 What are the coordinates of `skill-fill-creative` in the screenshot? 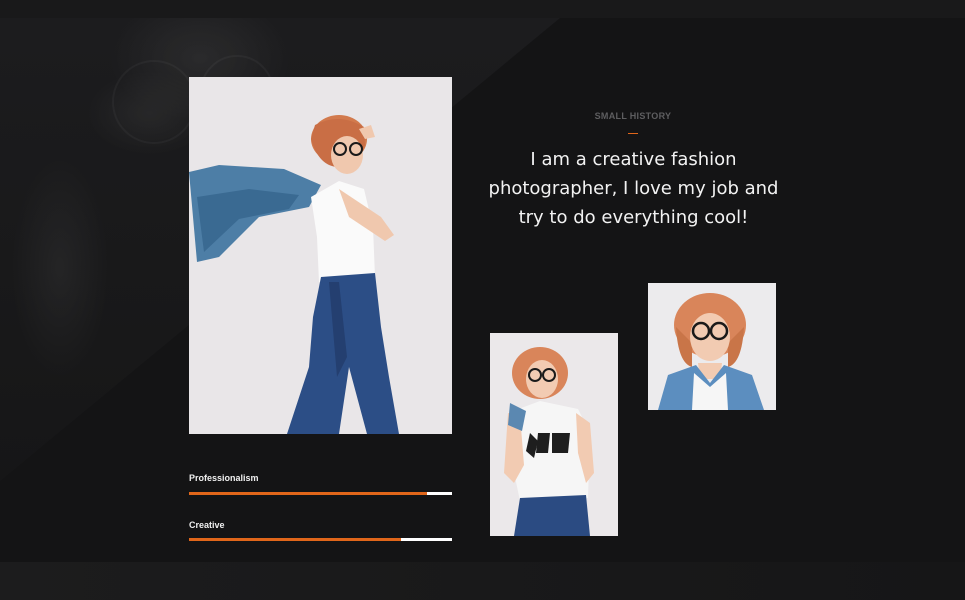 It's located at (295, 539).